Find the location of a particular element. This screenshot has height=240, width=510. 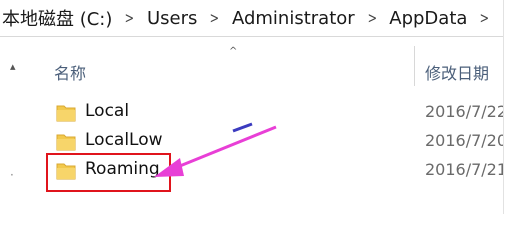

column-header-name: 名称 is located at coordinates (70, 72).